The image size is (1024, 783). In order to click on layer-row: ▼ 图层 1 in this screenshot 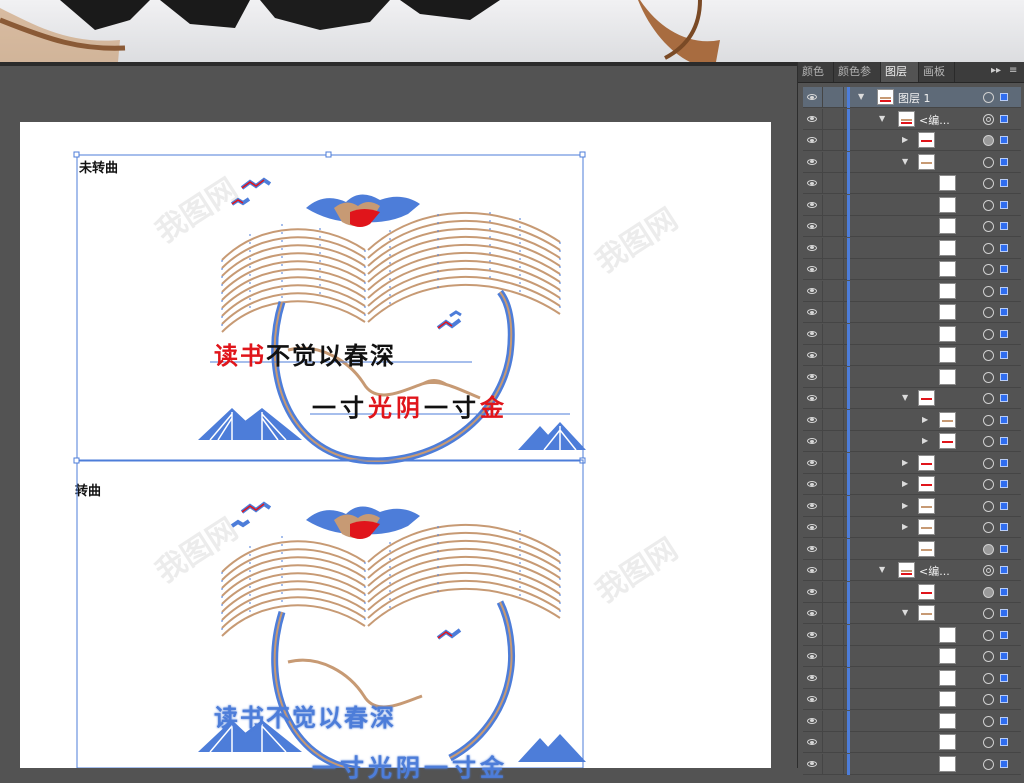, I will do `click(912, 97)`.